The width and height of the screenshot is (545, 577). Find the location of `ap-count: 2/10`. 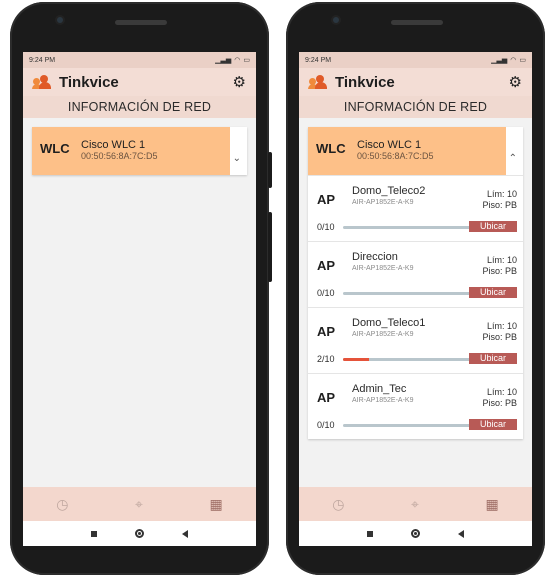

ap-count: 2/10 is located at coordinates (326, 359).